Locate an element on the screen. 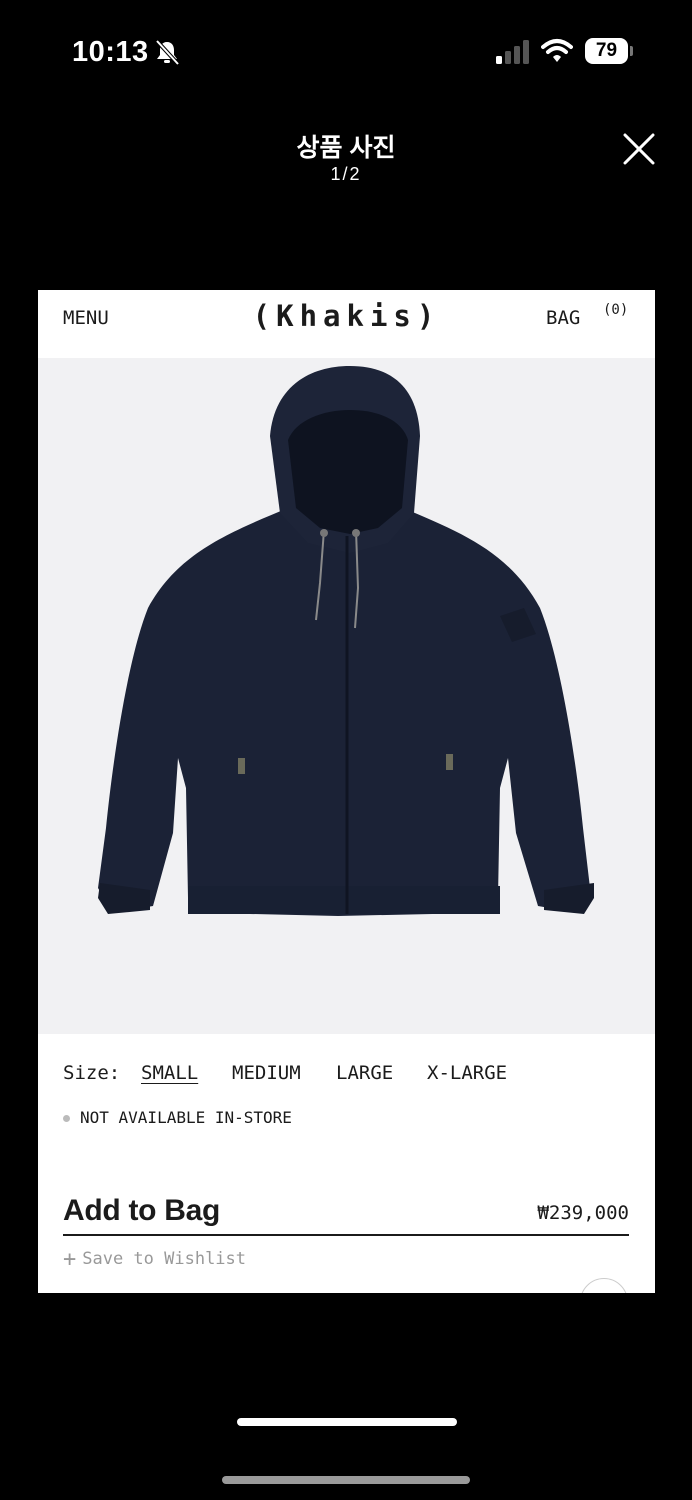 The height and width of the screenshot is (1500, 692). availability-status: NOT AVAILABLE IN-STORE is located at coordinates (177, 1117).